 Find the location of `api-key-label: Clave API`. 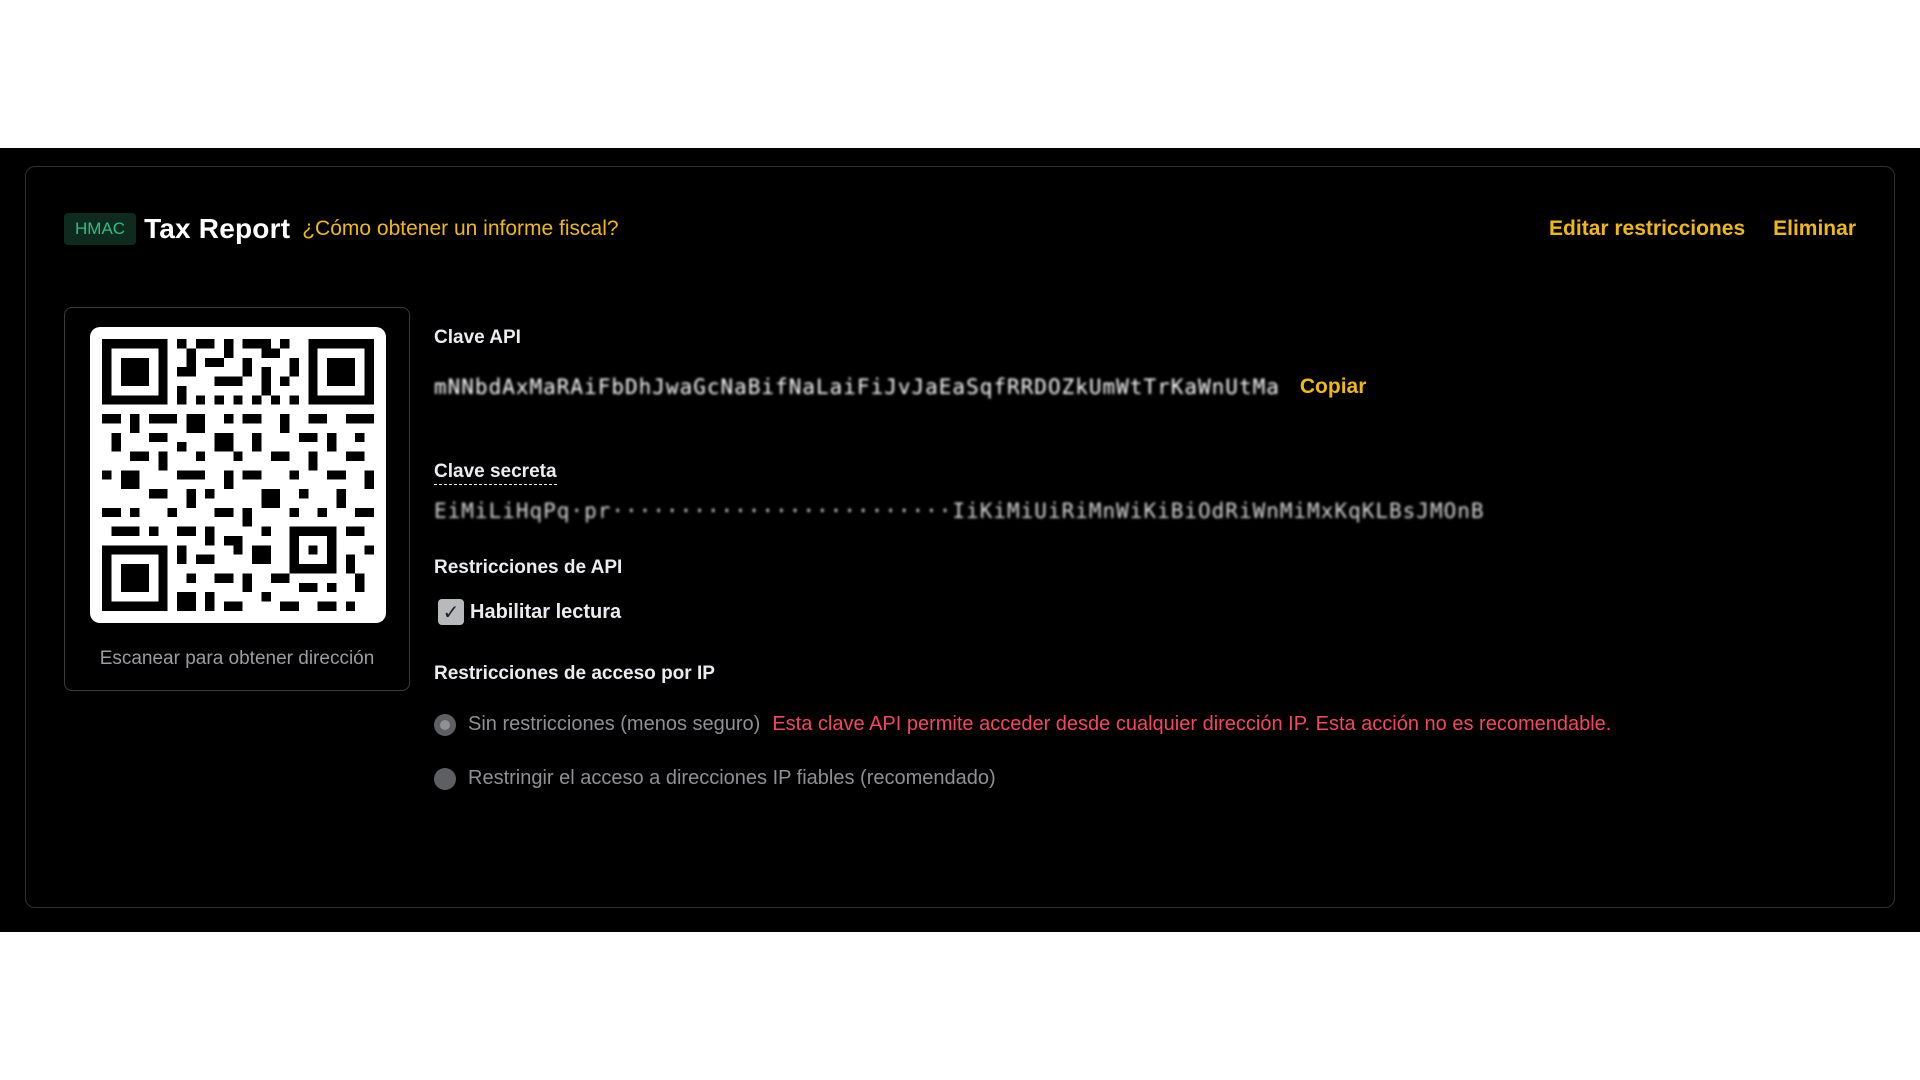

api-key-label: Clave API is located at coordinates (477, 337).